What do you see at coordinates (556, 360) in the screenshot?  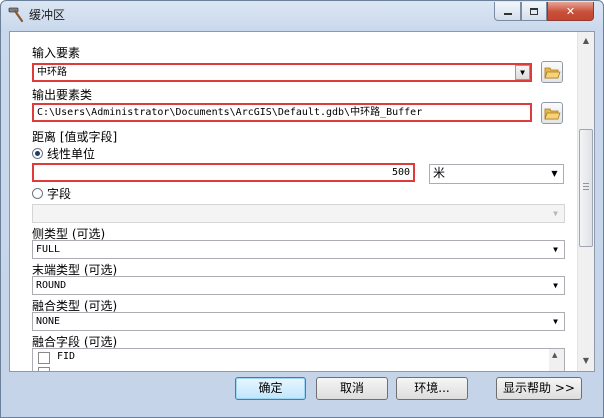 I see `list-scrollbar: ▲` at bounding box center [556, 360].